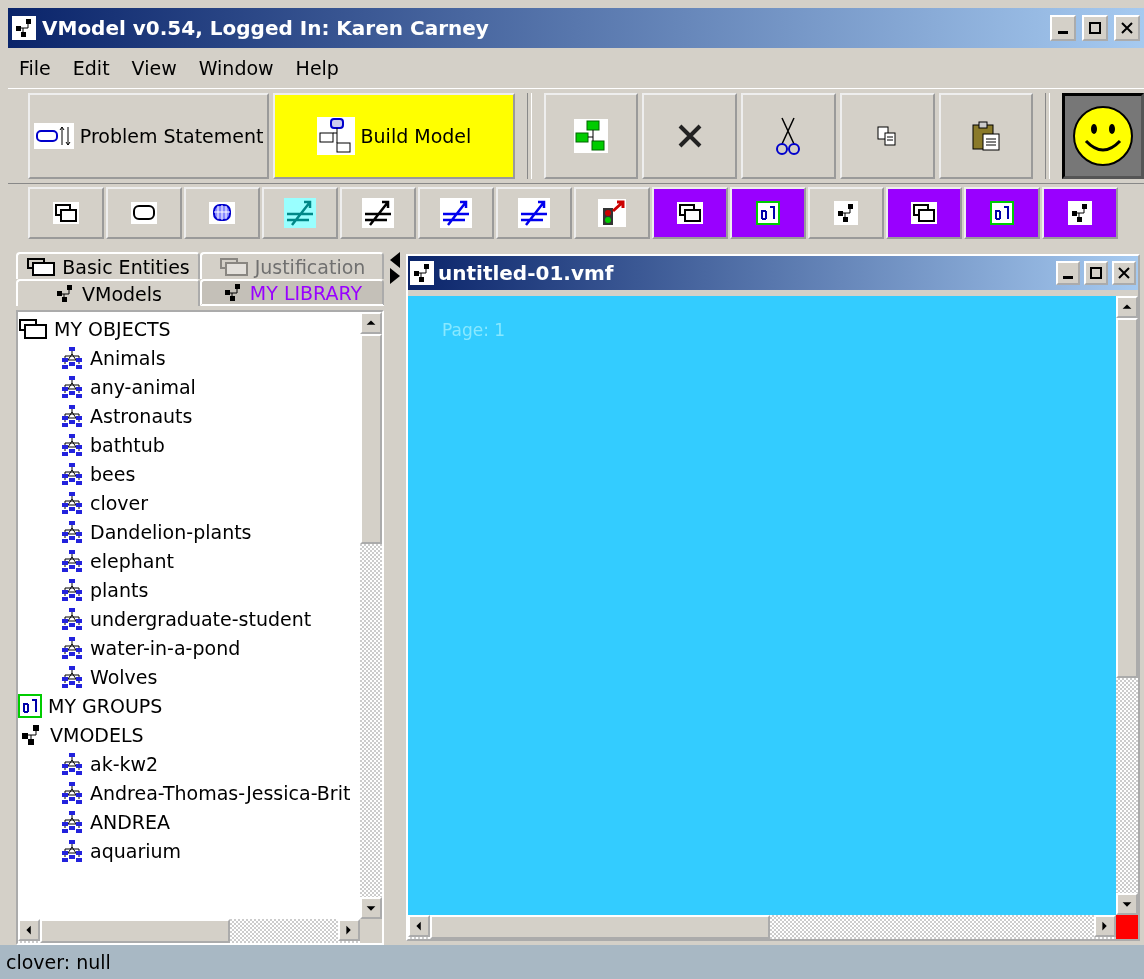 The width and height of the screenshot is (1144, 979). Describe the element at coordinates (189, 763) in the screenshot. I see `tree-item: ak-kw2` at that location.